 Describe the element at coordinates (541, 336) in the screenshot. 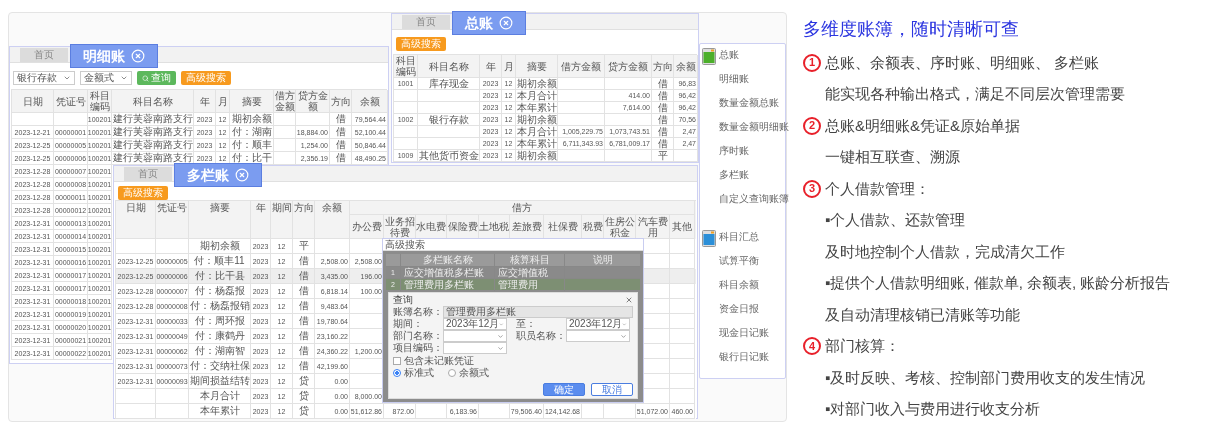

I see `field-label: 职员名称：` at that location.